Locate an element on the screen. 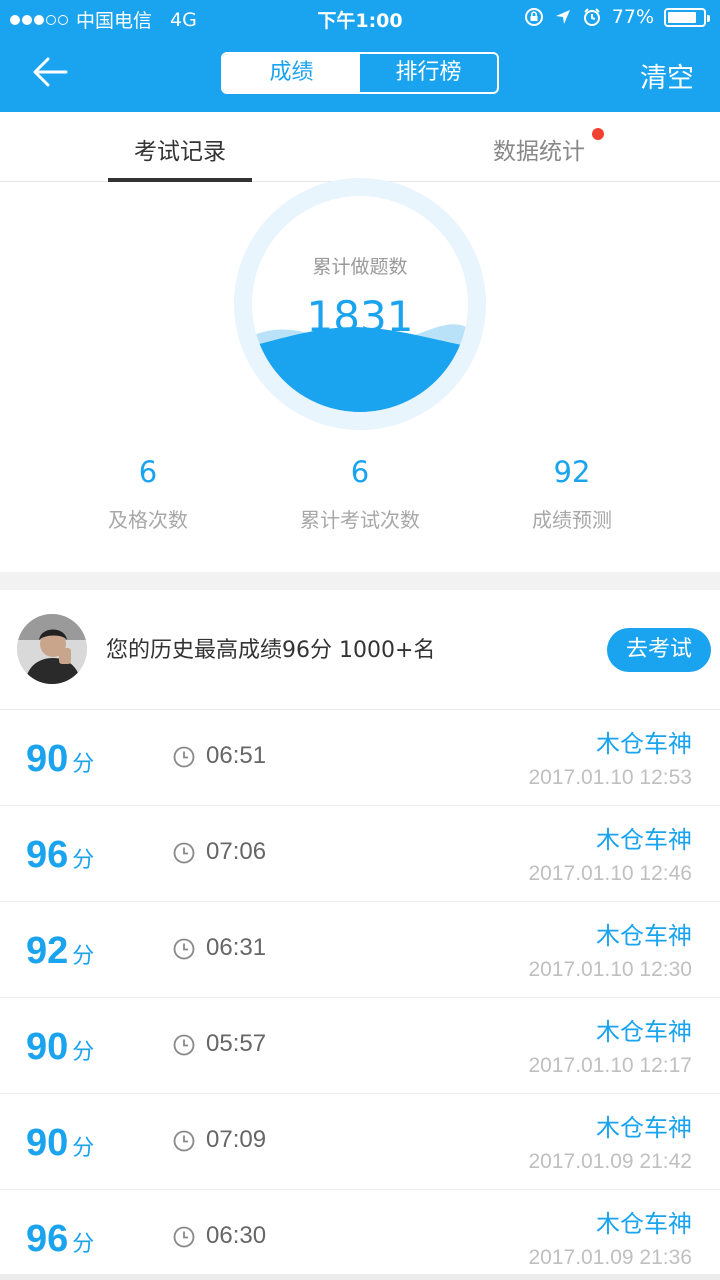  best-score-row: 您的历史最高成绩96分 1000+名 去考试 is located at coordinates (360, 650).